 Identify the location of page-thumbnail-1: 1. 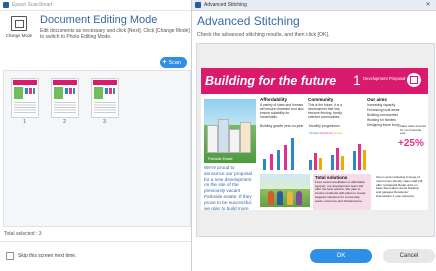
(24, 100).